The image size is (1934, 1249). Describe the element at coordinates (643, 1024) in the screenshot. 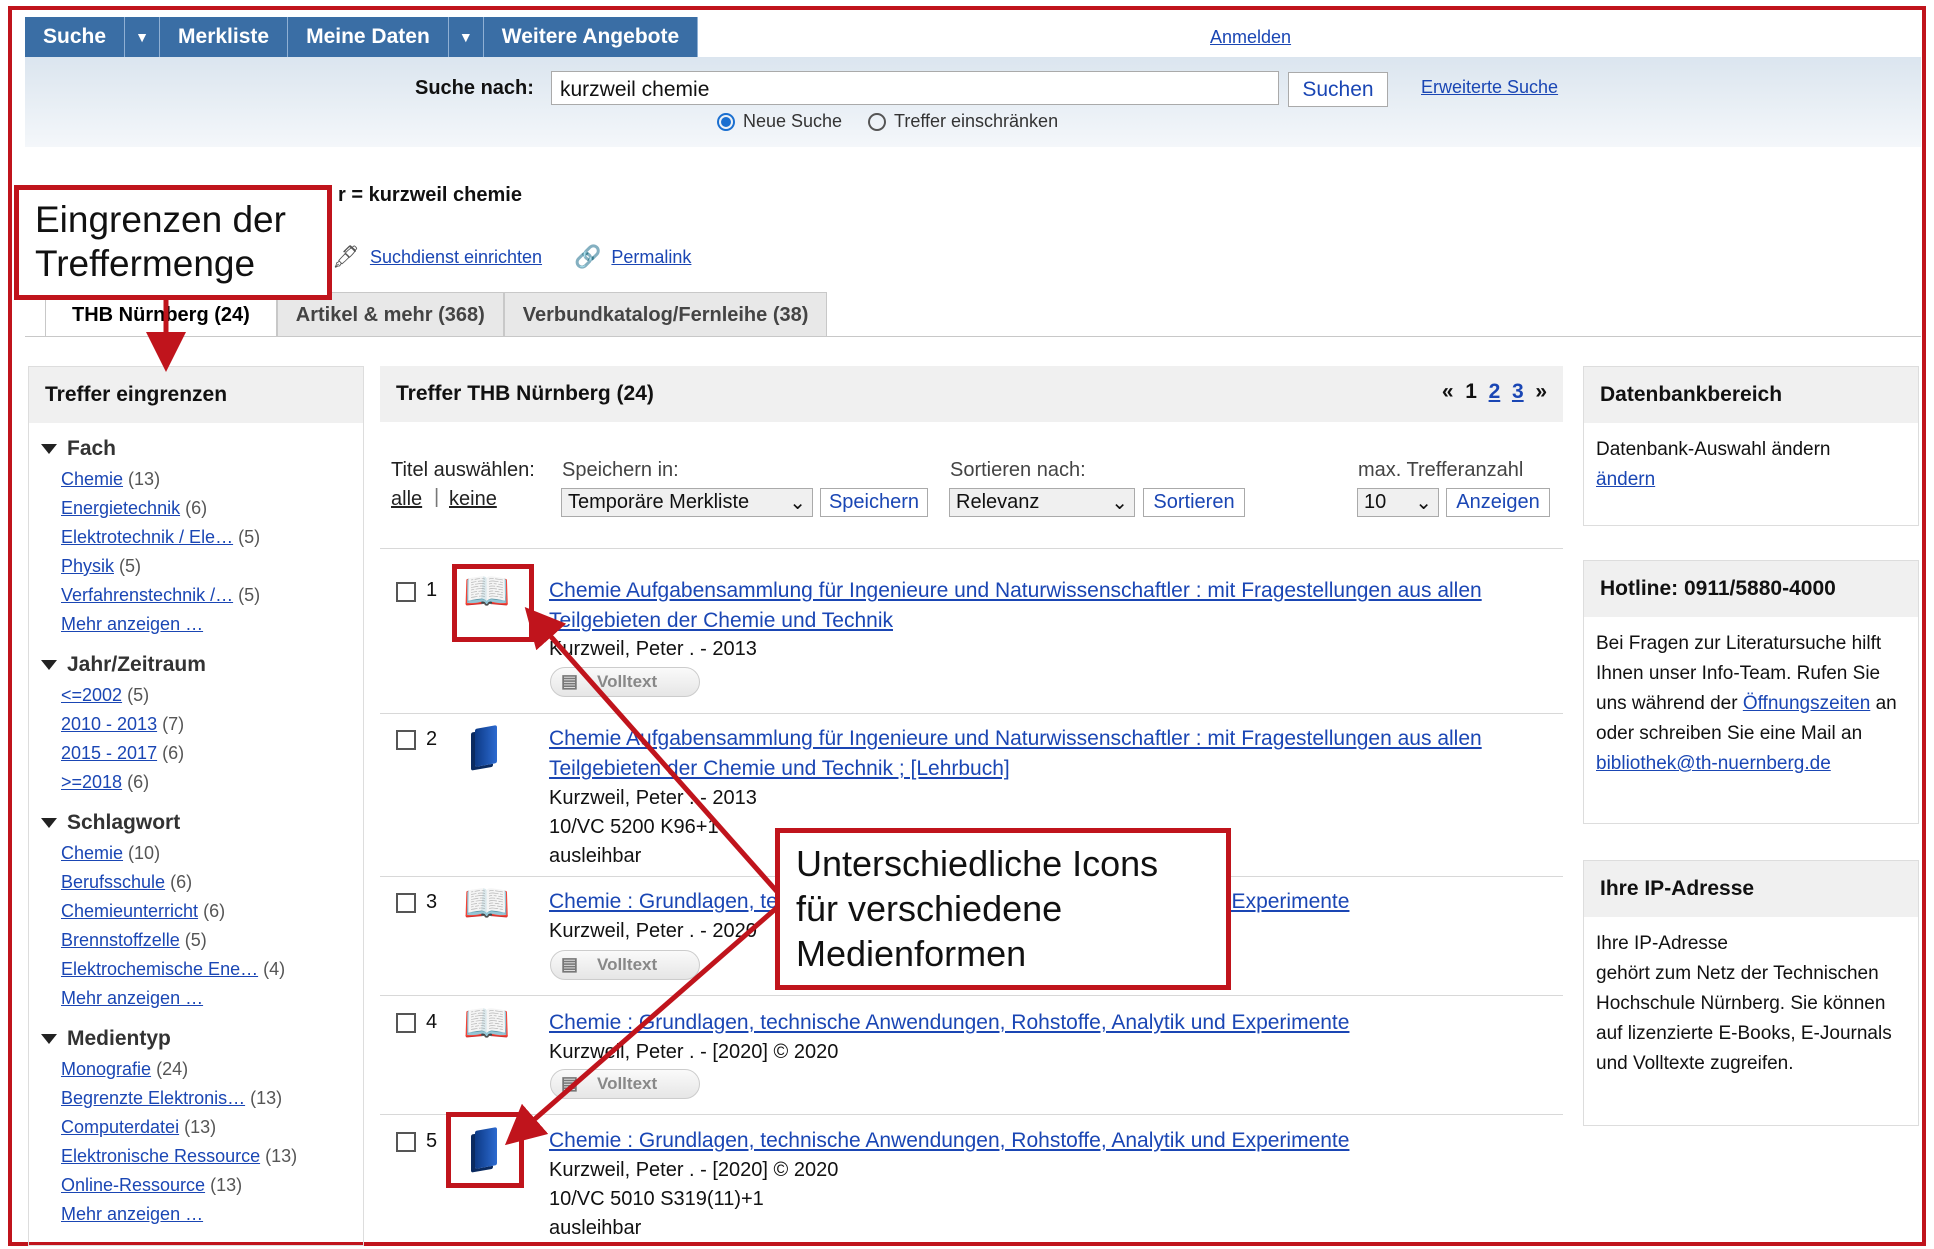

I see `arrow-to-book-icon` at that location.